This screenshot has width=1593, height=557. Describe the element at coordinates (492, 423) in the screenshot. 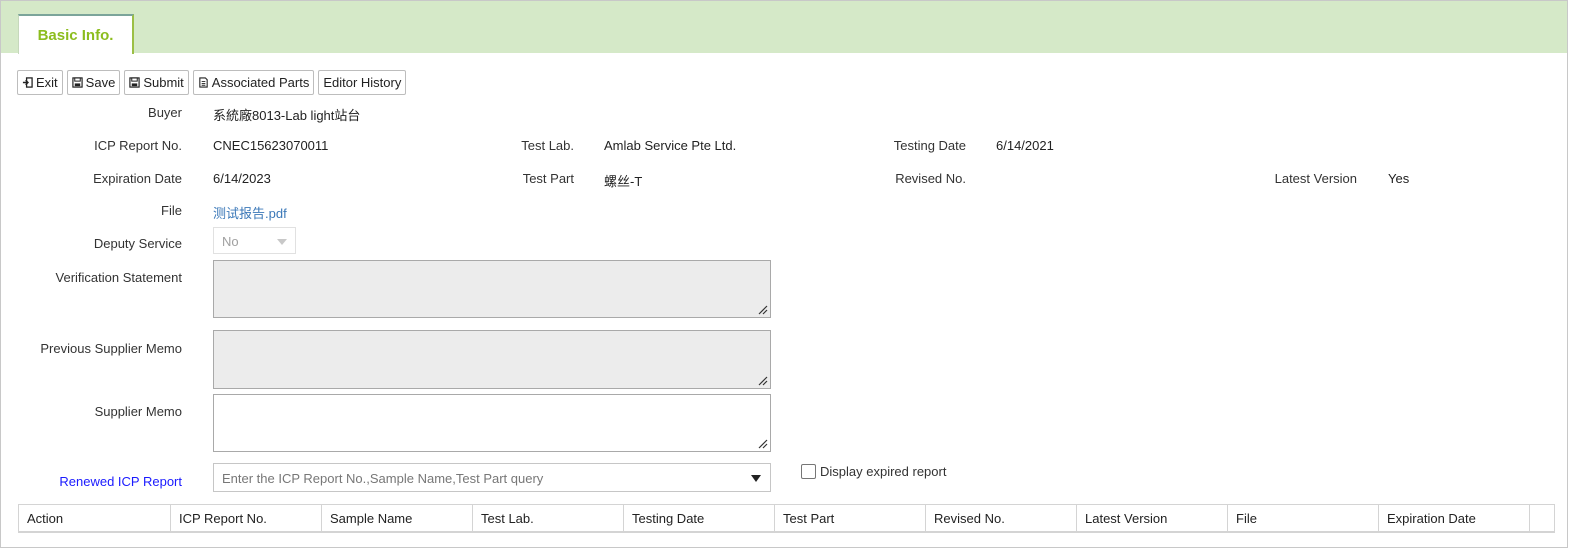

I see `supplier-memo-textarea` at that location.